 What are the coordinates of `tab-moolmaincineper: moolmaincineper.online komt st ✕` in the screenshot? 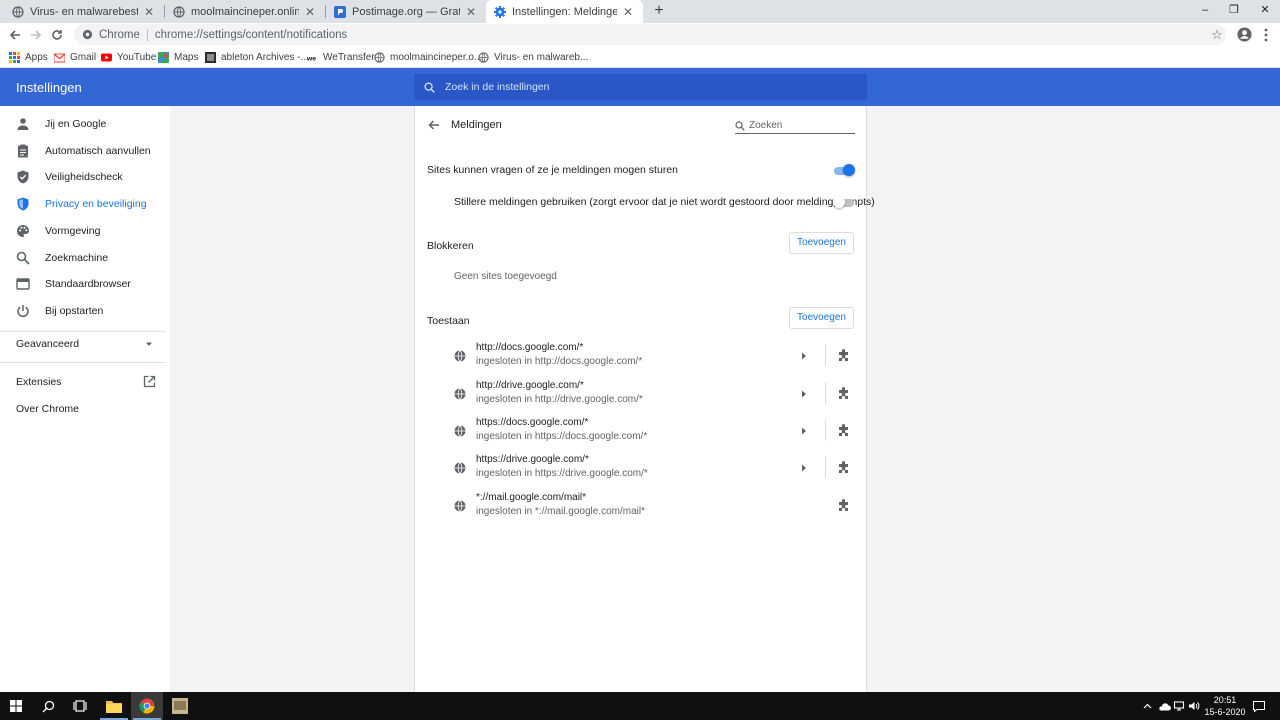 It's located at (245, 11).